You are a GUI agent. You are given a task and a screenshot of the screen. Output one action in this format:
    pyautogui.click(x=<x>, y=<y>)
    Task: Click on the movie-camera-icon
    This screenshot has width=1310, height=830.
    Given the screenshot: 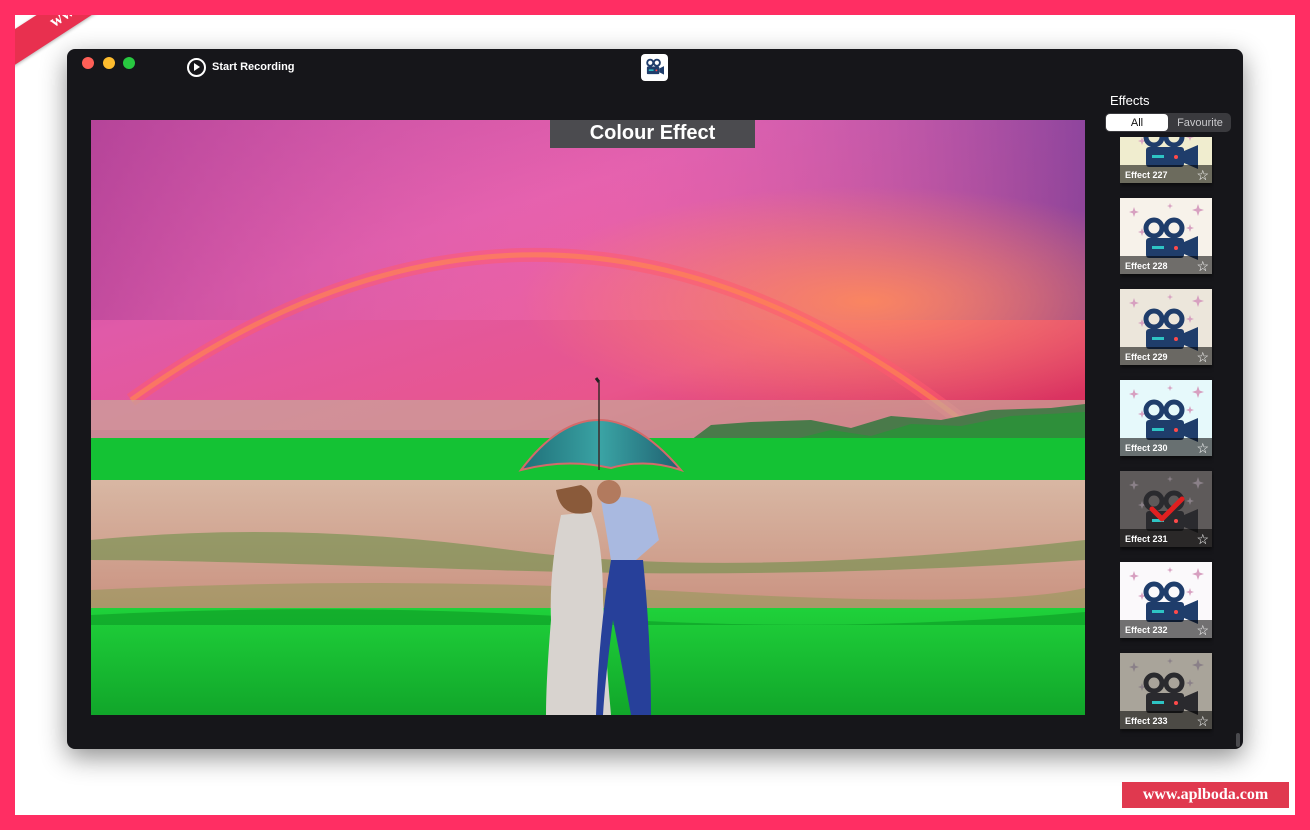 What is the action you would take?
    pyautogui.click(x=654, y=67)
    